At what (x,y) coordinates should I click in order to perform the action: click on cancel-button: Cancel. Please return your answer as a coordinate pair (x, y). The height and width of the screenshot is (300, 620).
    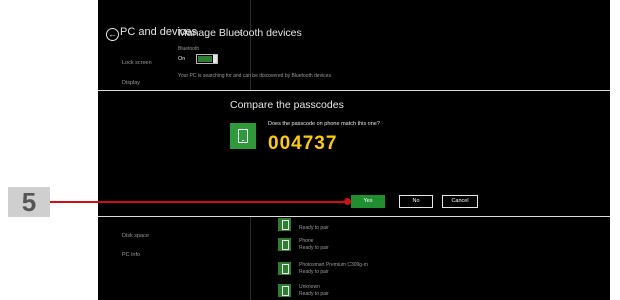
    Looking at the image, I should click on (460, 201).